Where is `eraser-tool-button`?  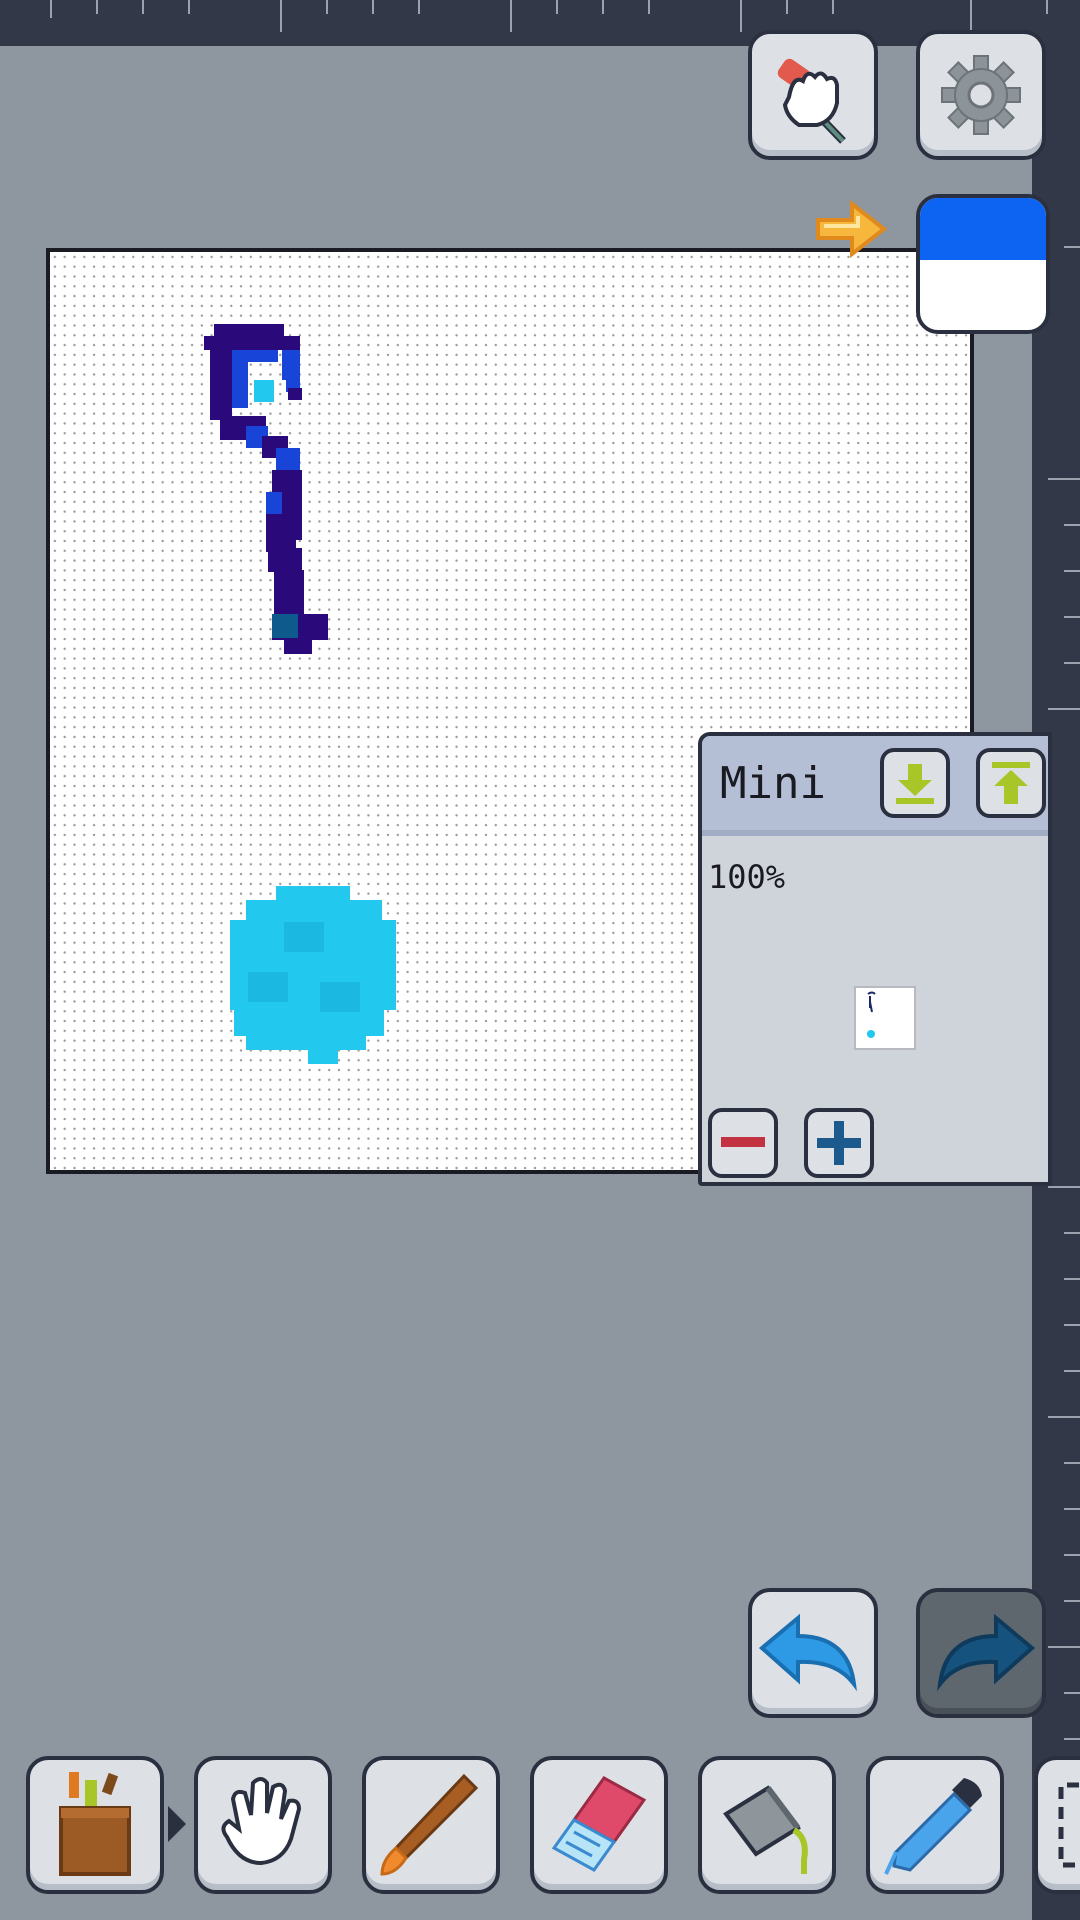
eraser-tool-button is located at coordinates (599, 1825).